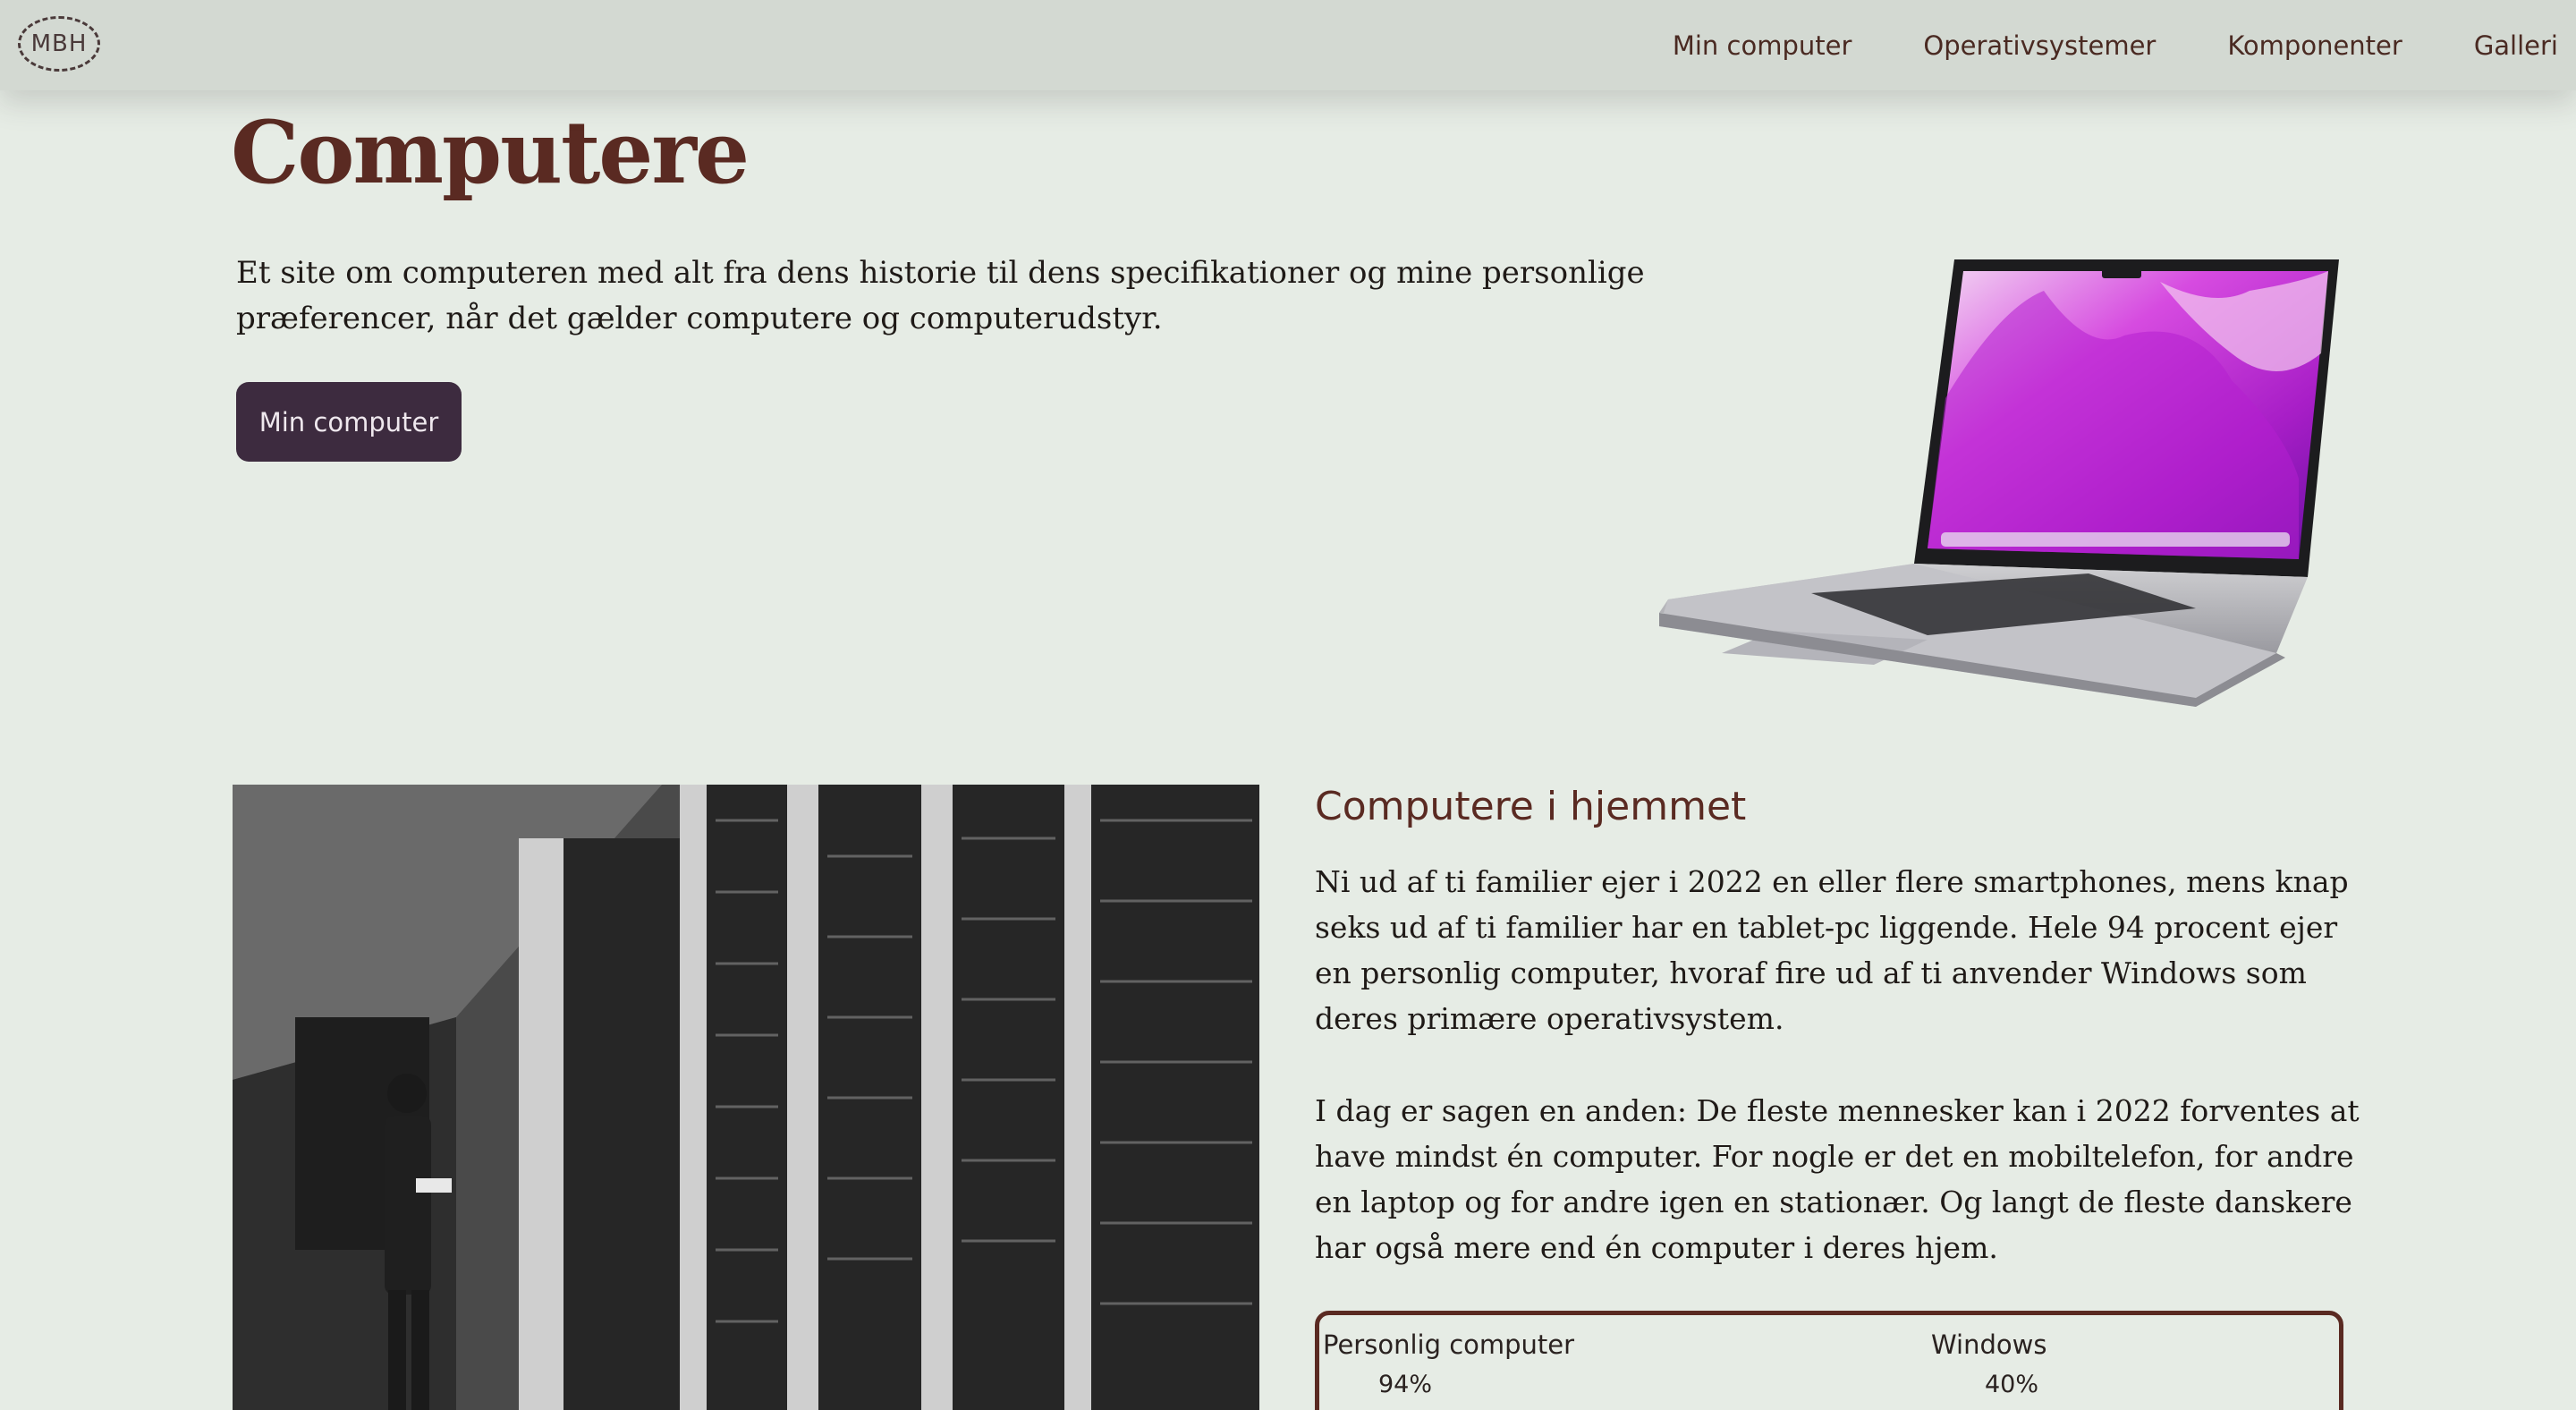 The height and width of the screenshot is (1410, 2576). Describe the element at coordinates (2314, 46) in the screenshot. I see `nav-link-komponenter: Komponenter` at that location.